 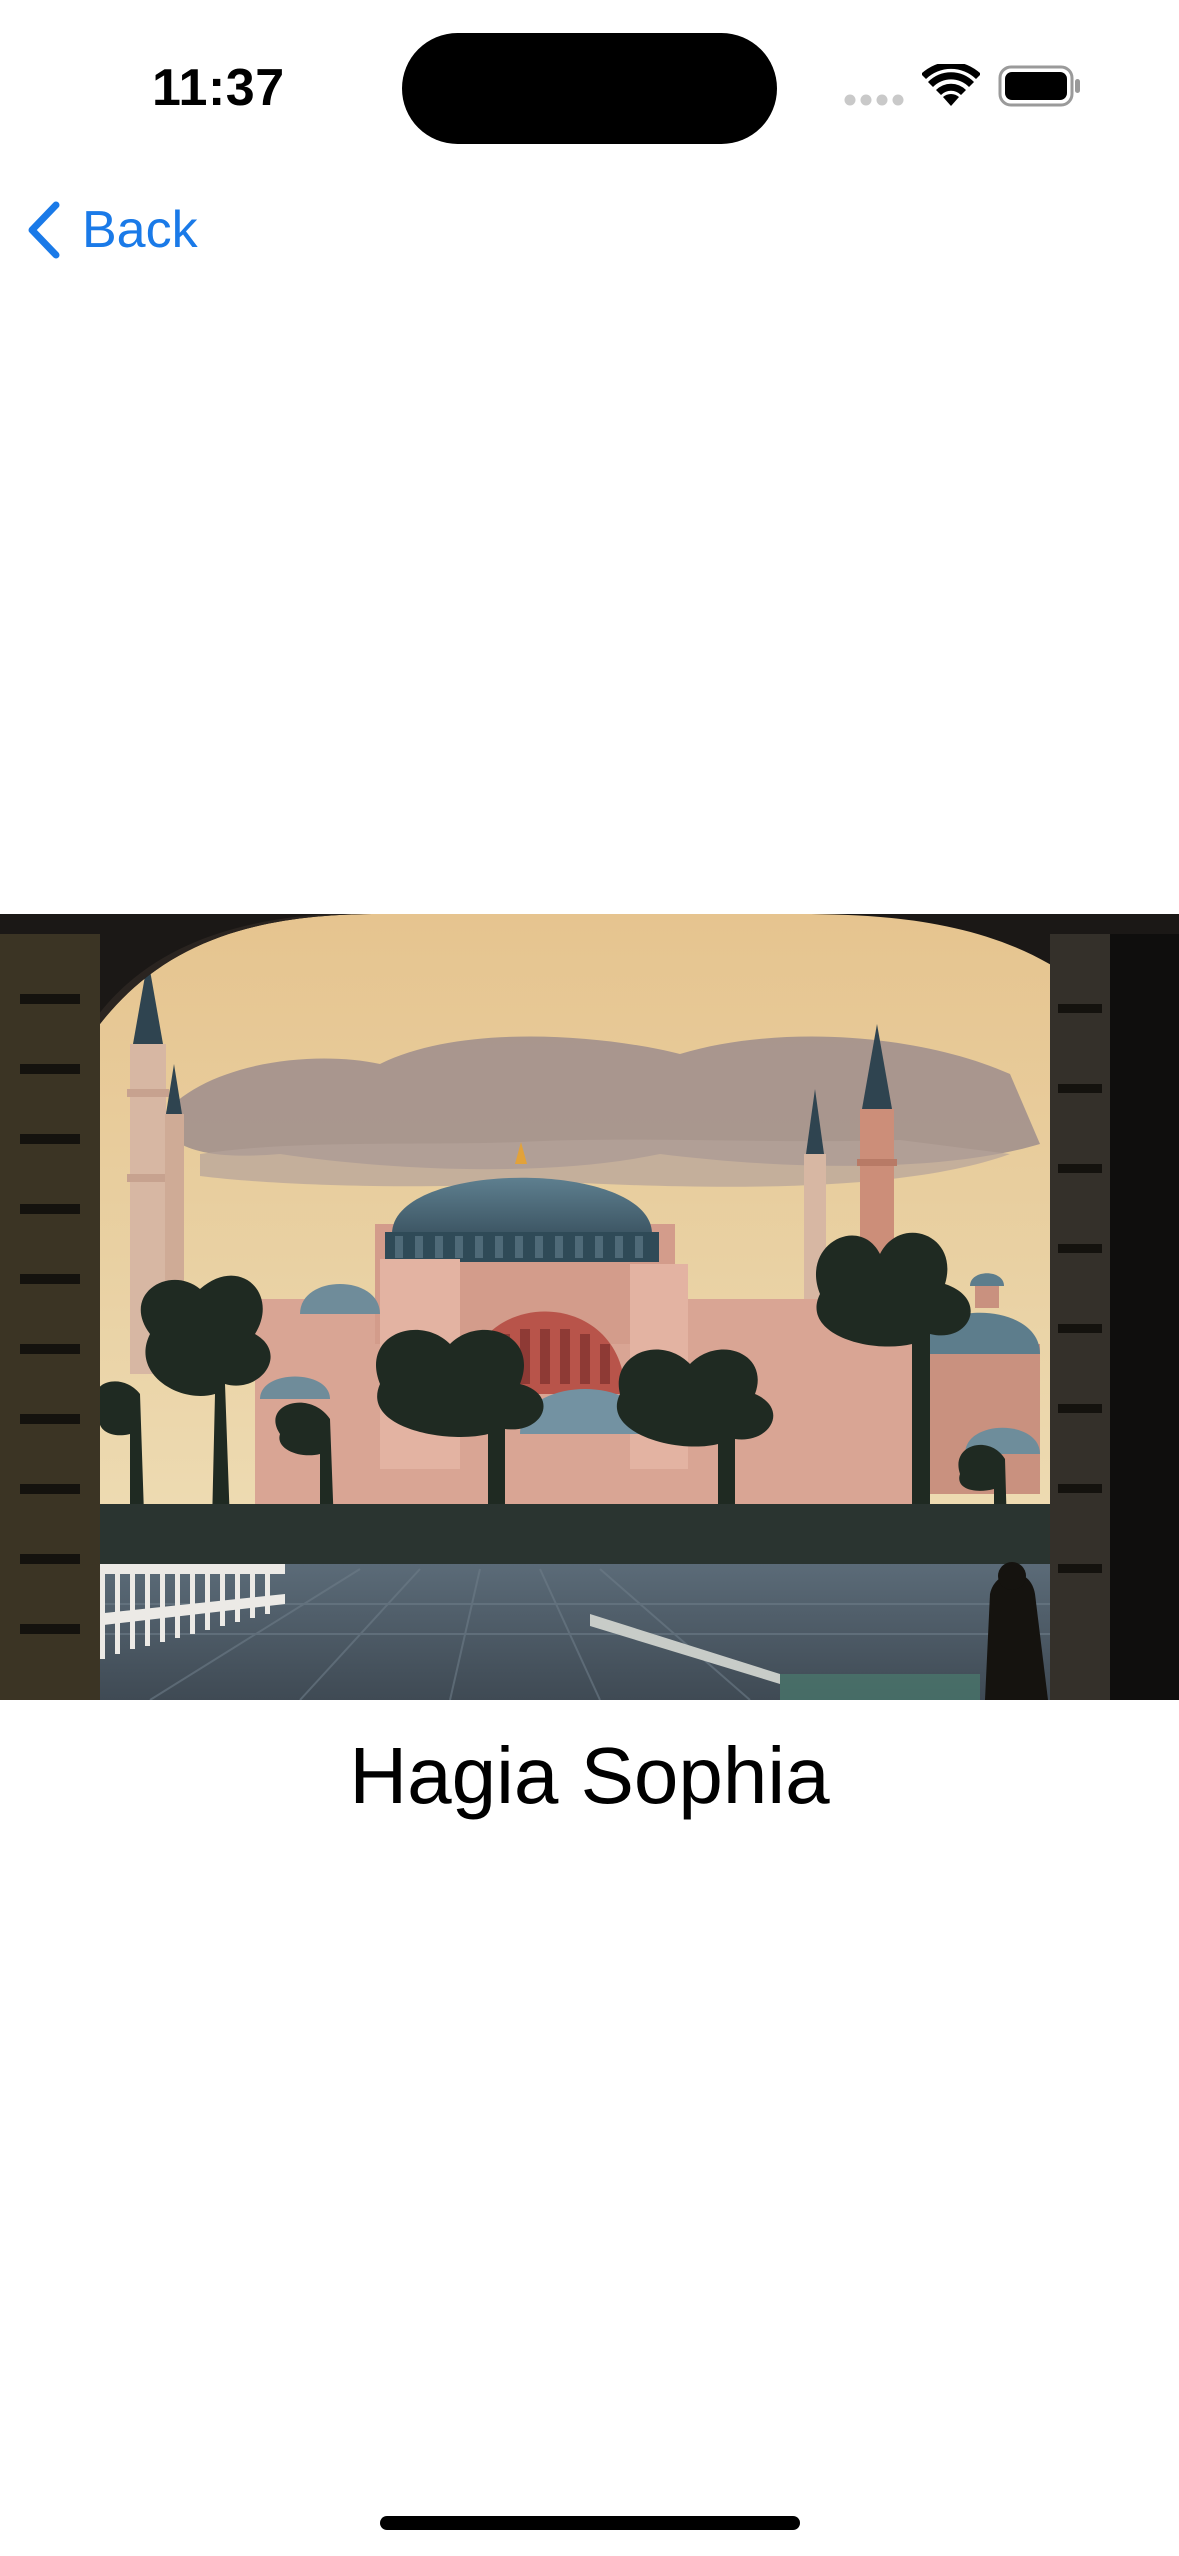 I want to click on status-time: 11:37, so click(x=218, y=88).